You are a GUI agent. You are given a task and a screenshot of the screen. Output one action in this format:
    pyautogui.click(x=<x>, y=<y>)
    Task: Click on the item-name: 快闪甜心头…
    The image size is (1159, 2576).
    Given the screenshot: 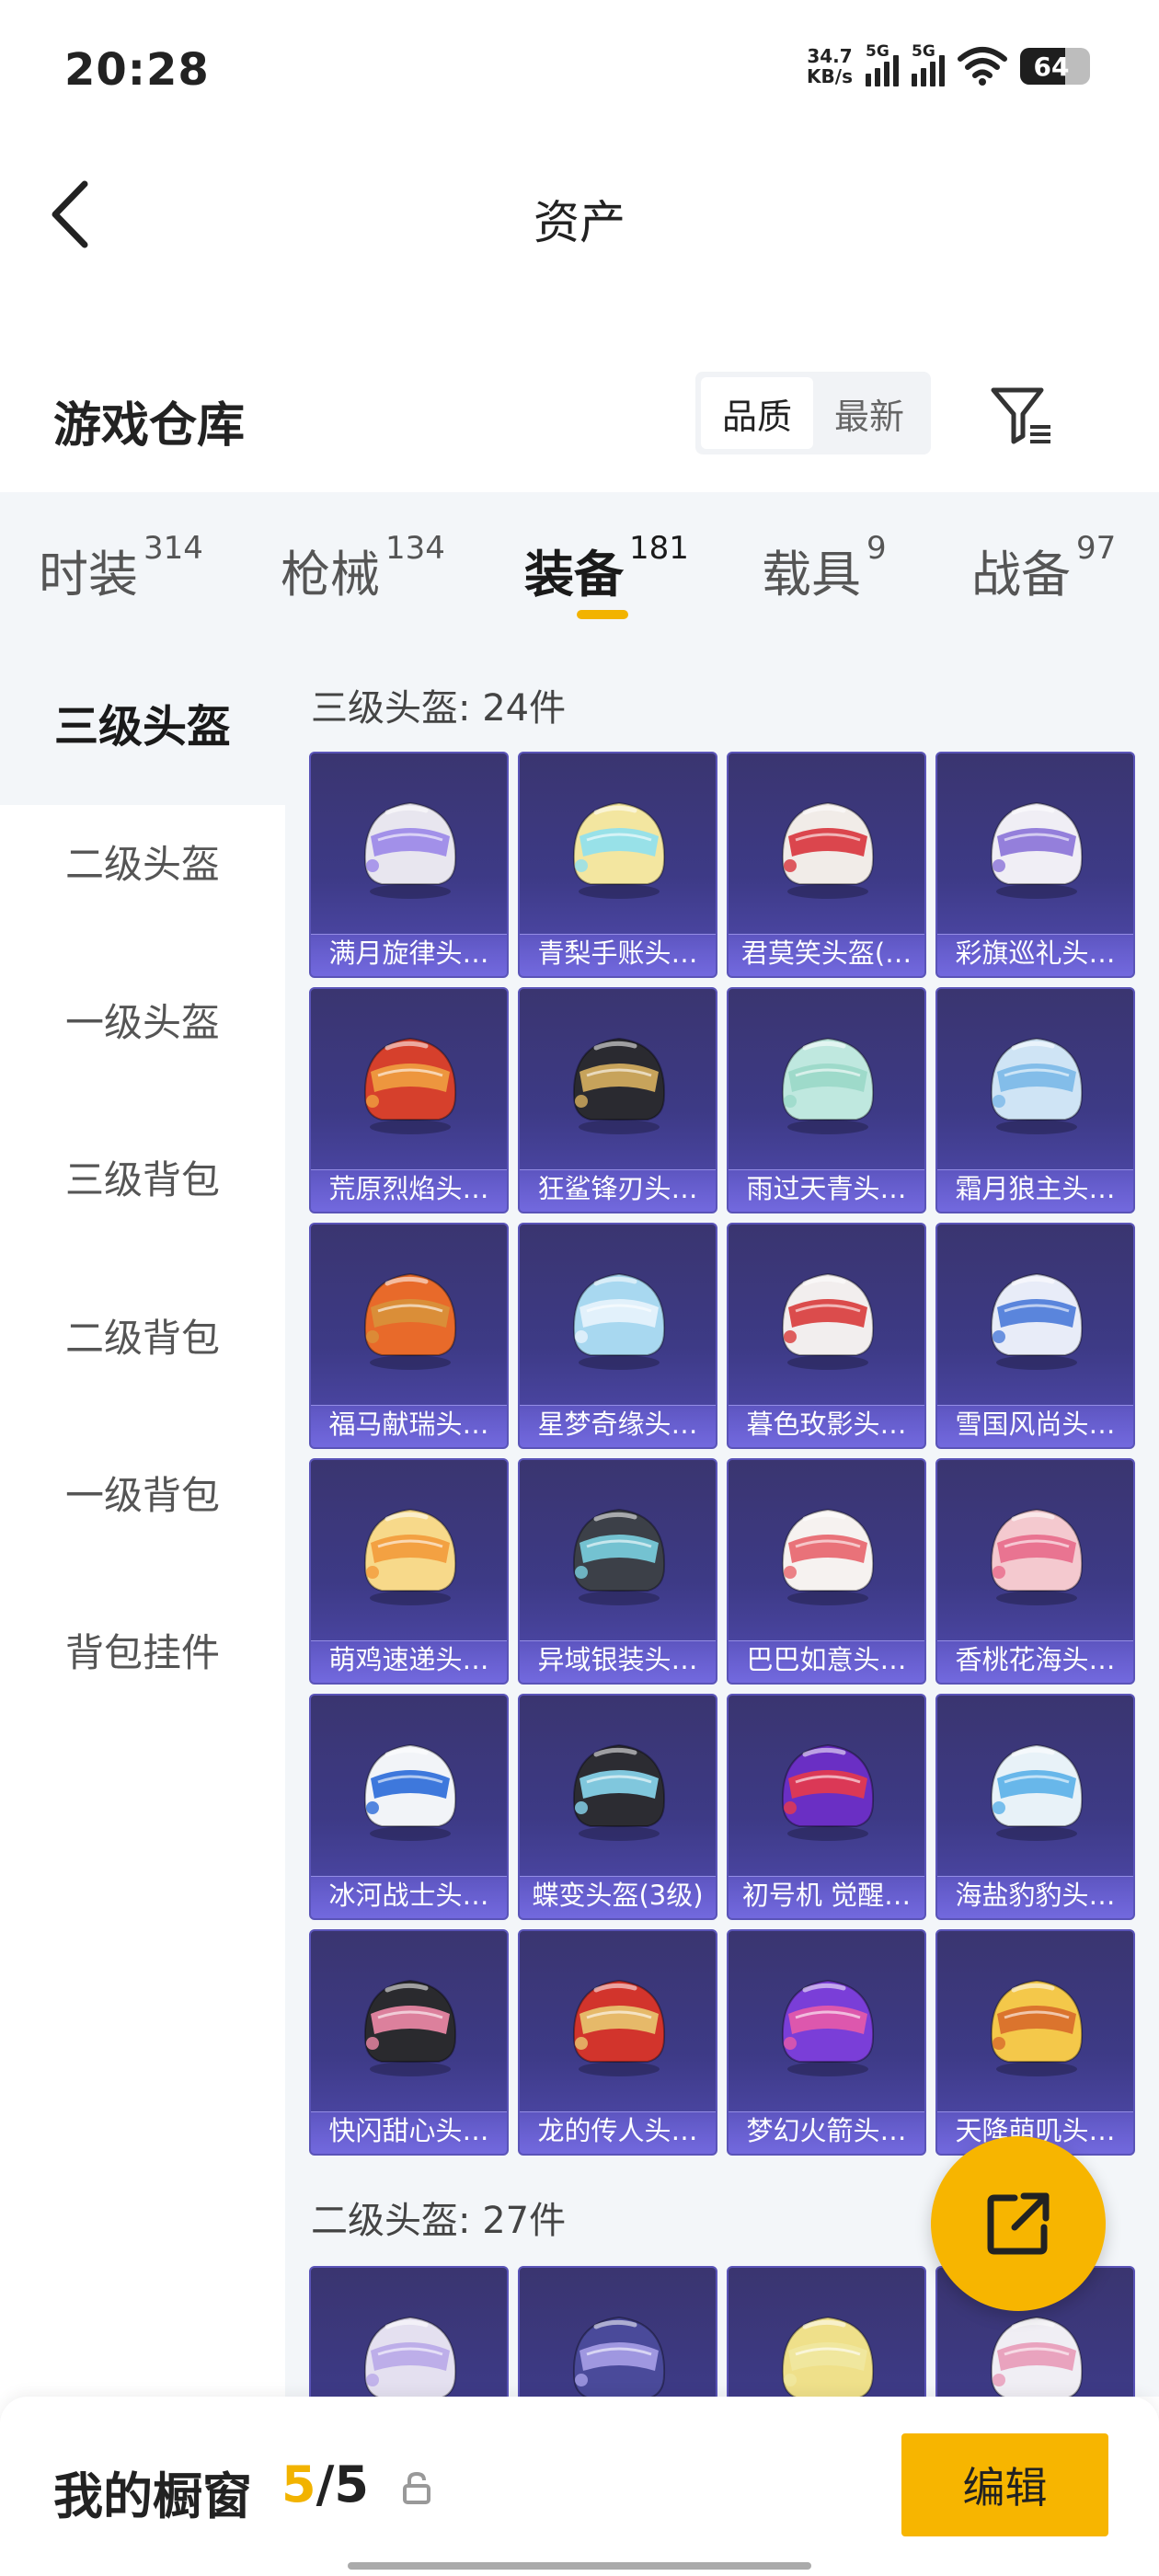 What is the action you would take?
    pyautogui.click(x=408, y=2130)
    